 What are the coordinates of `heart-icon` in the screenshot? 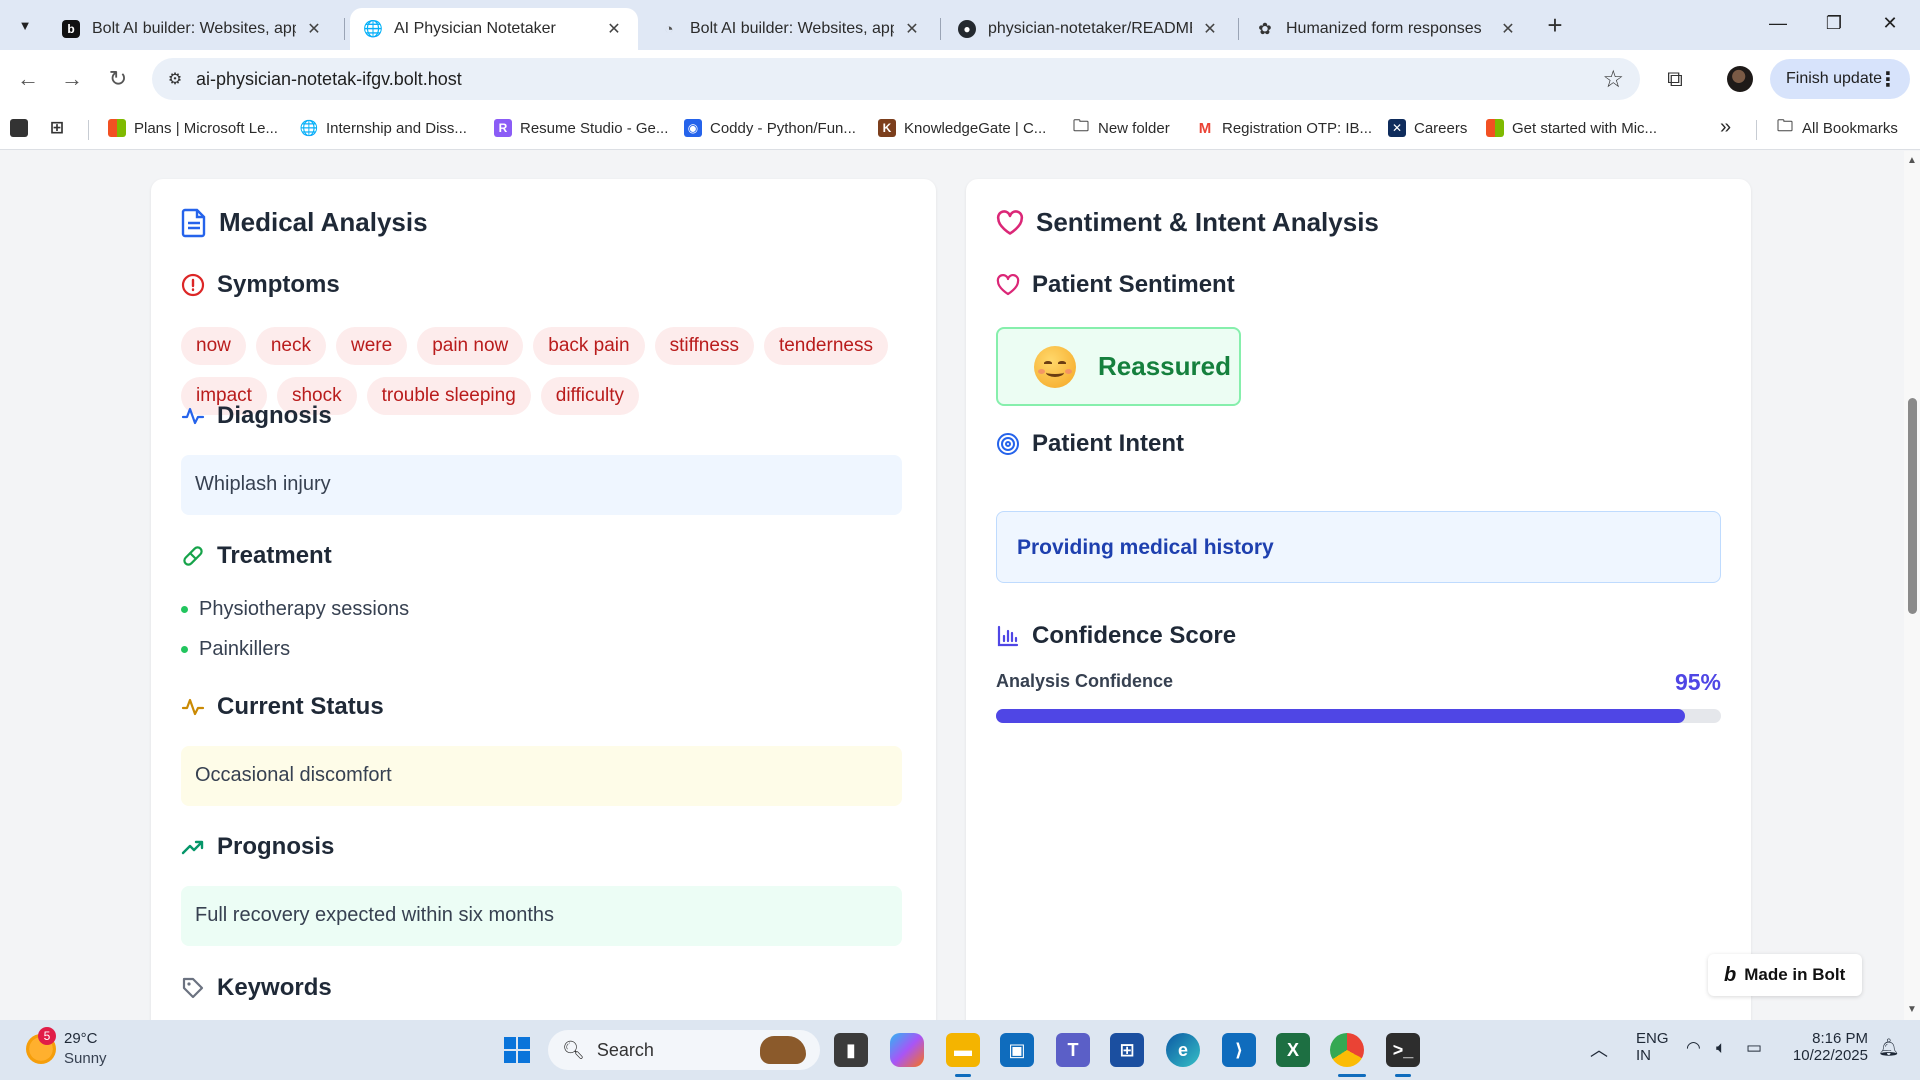 It's located at (1008, 285).